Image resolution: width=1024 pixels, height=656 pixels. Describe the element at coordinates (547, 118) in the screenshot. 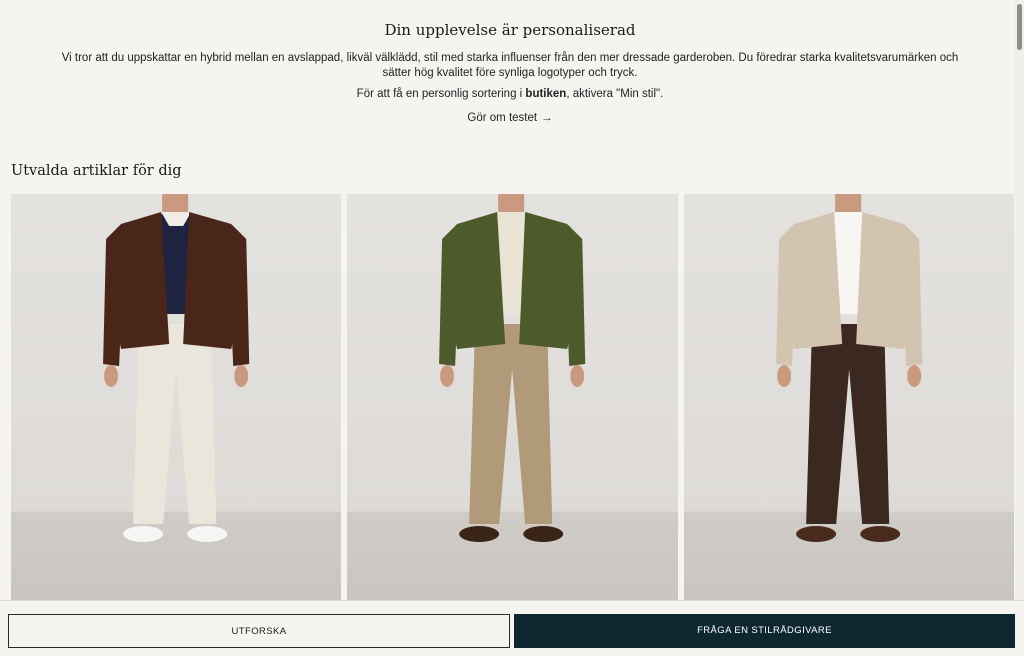

I see `arrow-right-icon: →` at that location.